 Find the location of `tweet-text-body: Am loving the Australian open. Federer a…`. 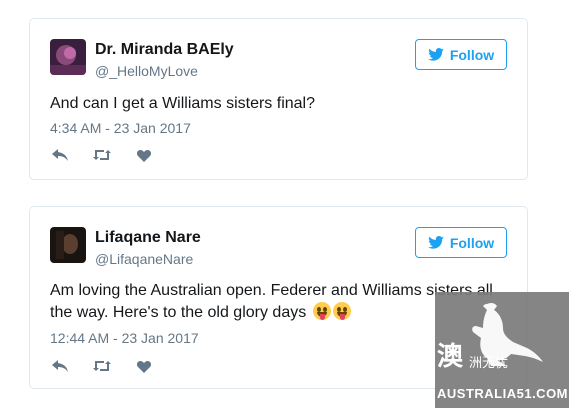

tweet-text-body: Am loving the Australian open. Federer a… is located at coordinates (271, 301).